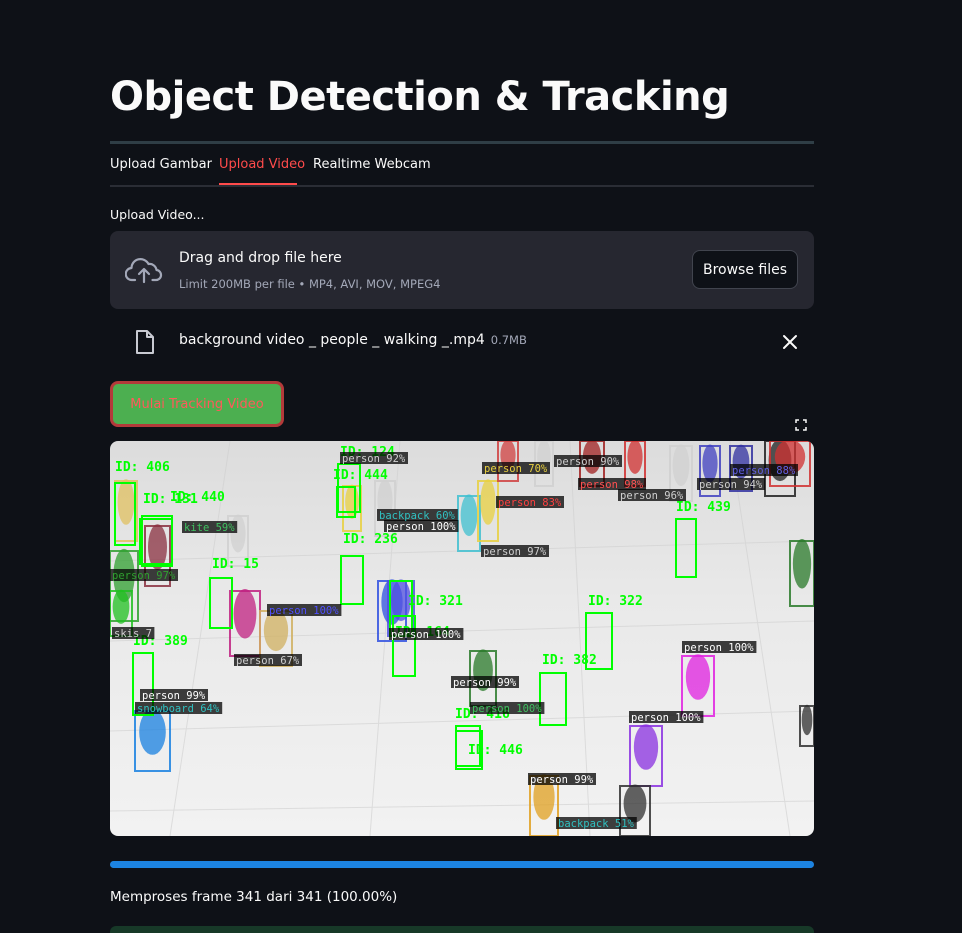  What do you see at coordinates (258, 184) in the screenshot?
I see `active-tab-indicator` at bounding box center [258, 184].